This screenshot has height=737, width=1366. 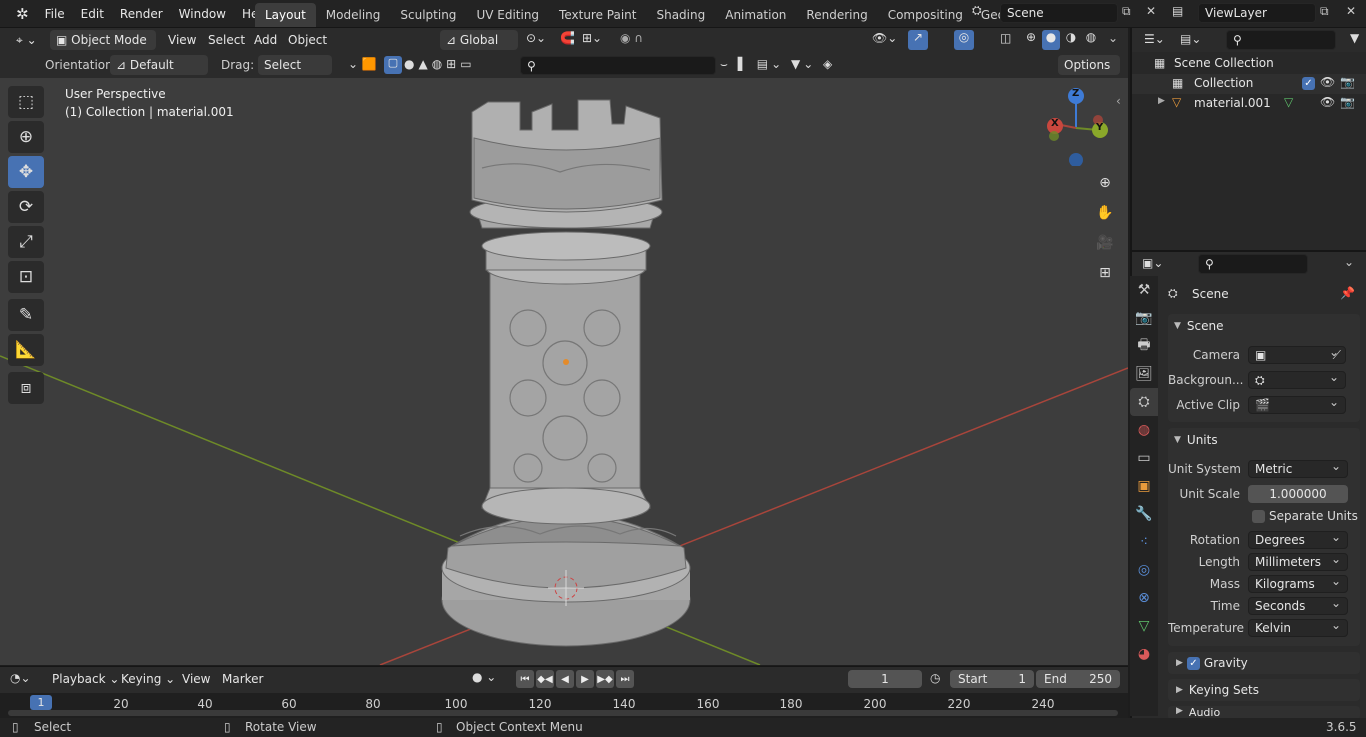 I want to click on tab-uv-editing: UV Editing, so click(x=507, y=15).